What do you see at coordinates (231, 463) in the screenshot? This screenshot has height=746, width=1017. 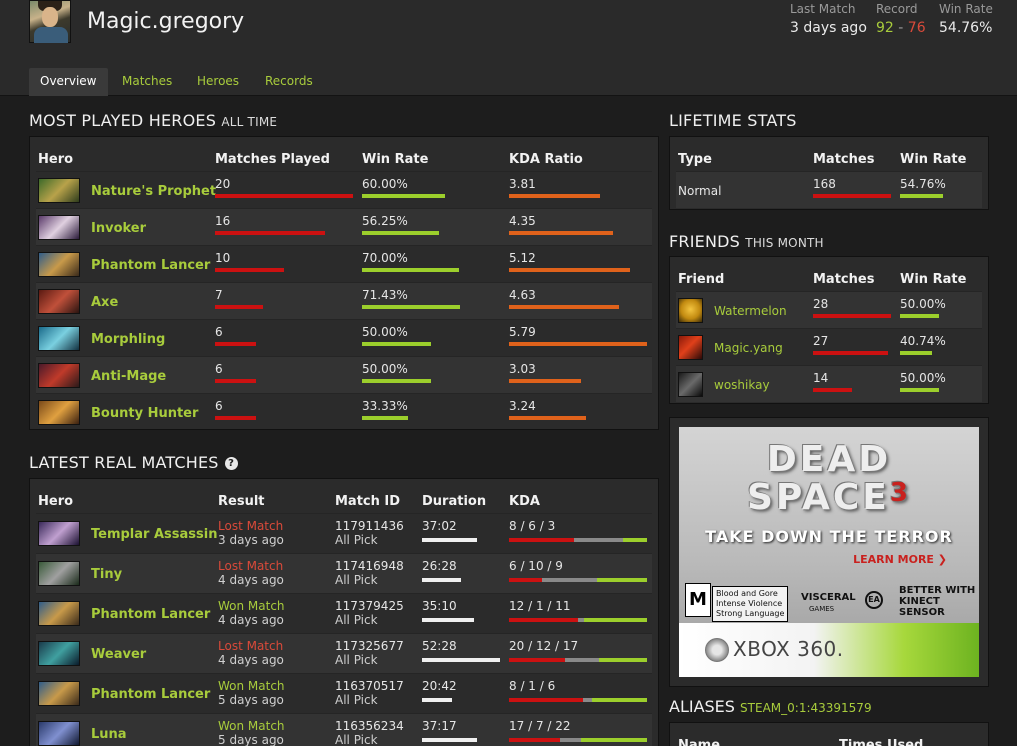 I see `help-icon: ?` at bounding box center [231, 463].